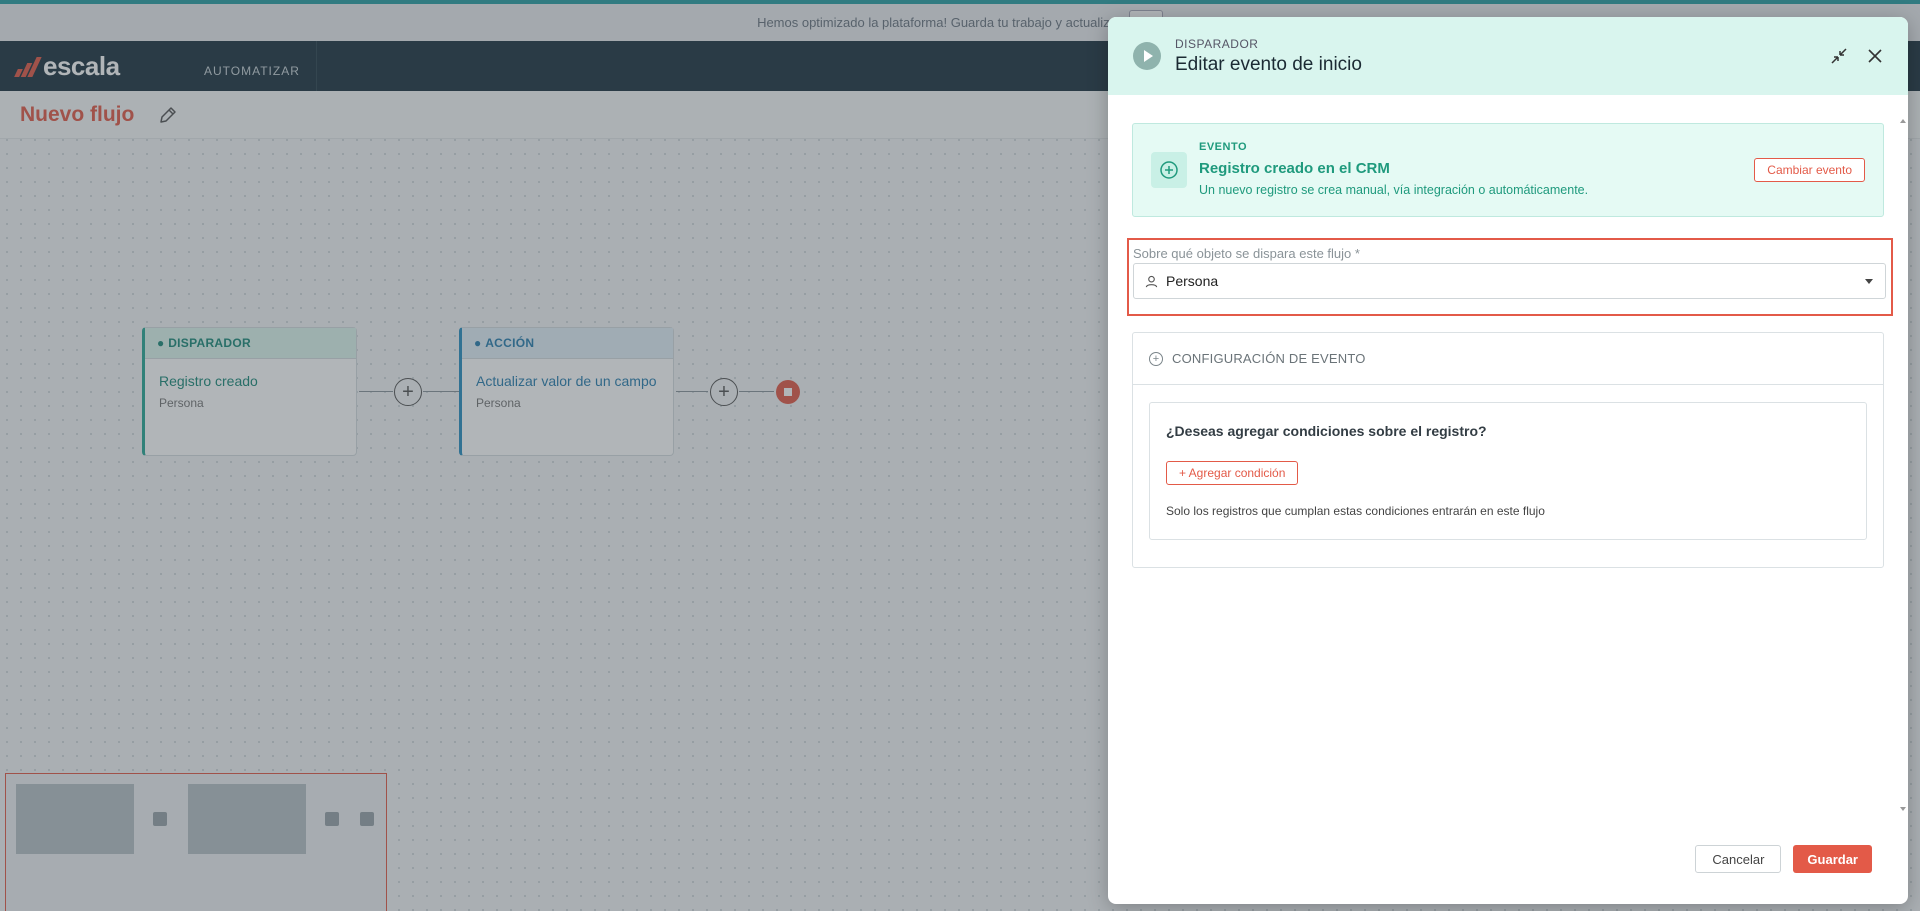 The height and width of the screenshot is (911, 1920). Describe the element at coordinates (1151, 281) in the screenshot. I see `person-icon` at that location.